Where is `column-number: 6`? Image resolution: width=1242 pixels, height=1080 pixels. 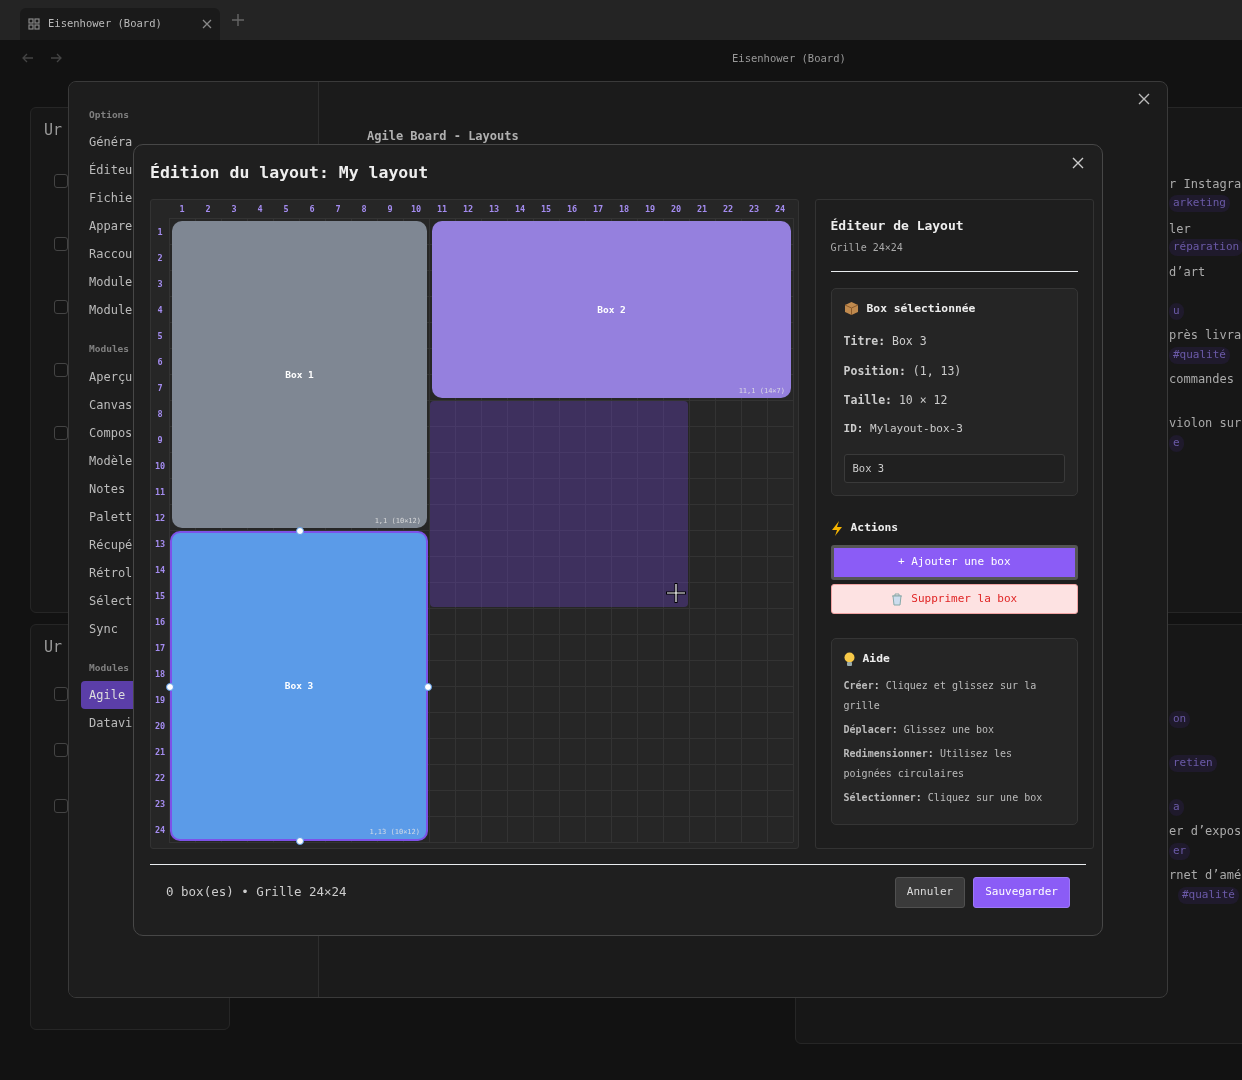 column-number: 6 is located at coordinates (312, 209).